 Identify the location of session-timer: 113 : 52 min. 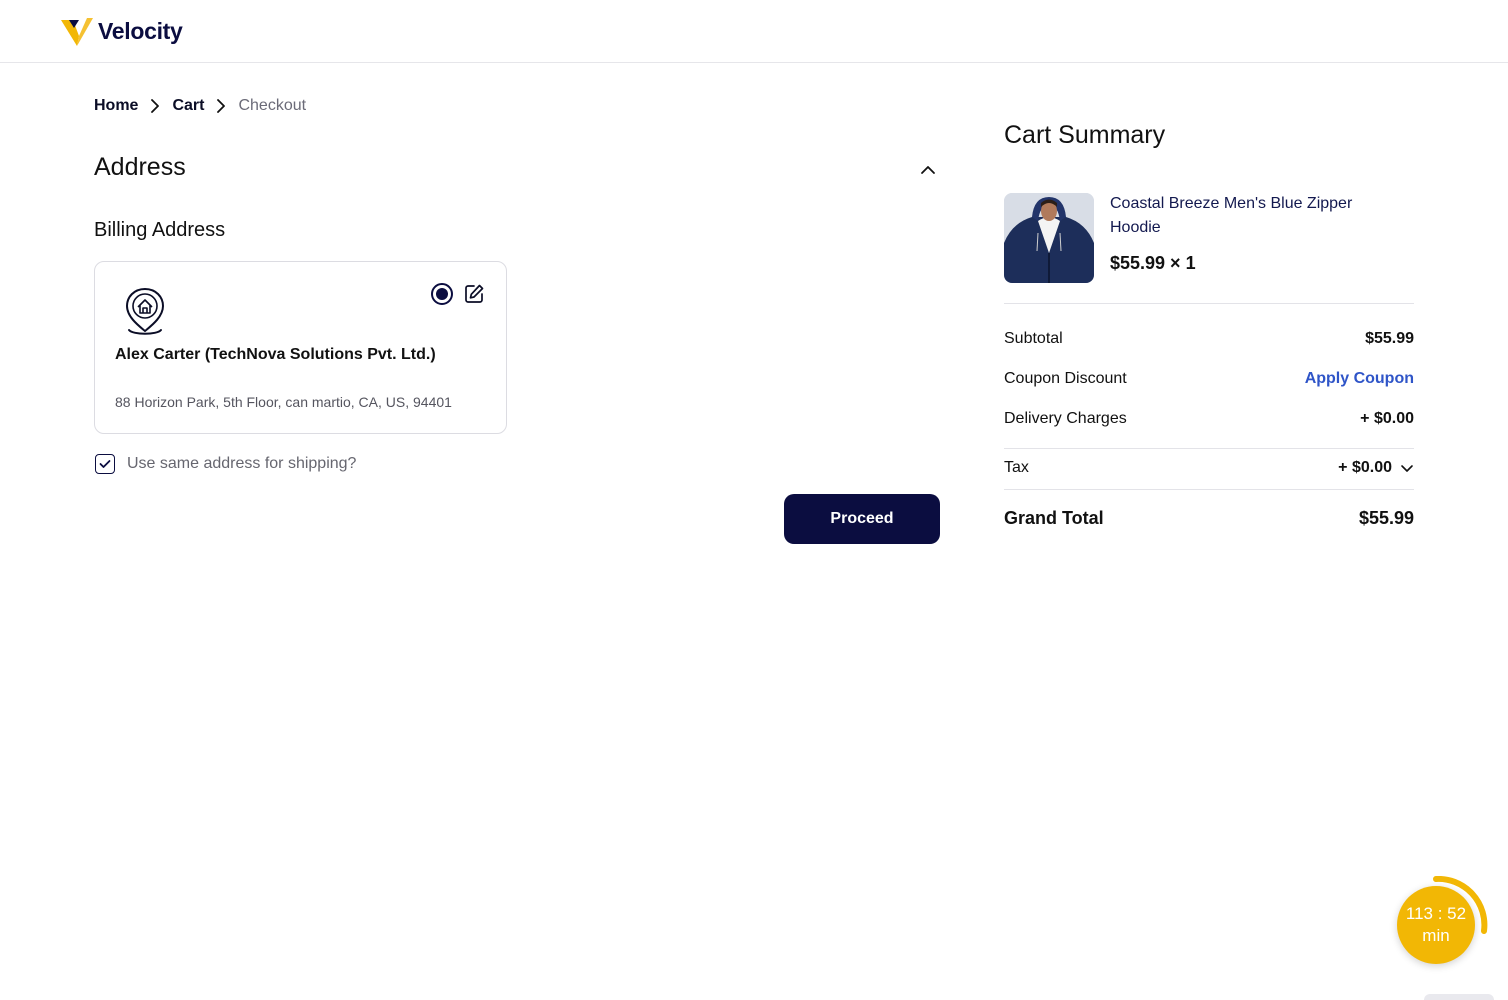
(1439, 925).